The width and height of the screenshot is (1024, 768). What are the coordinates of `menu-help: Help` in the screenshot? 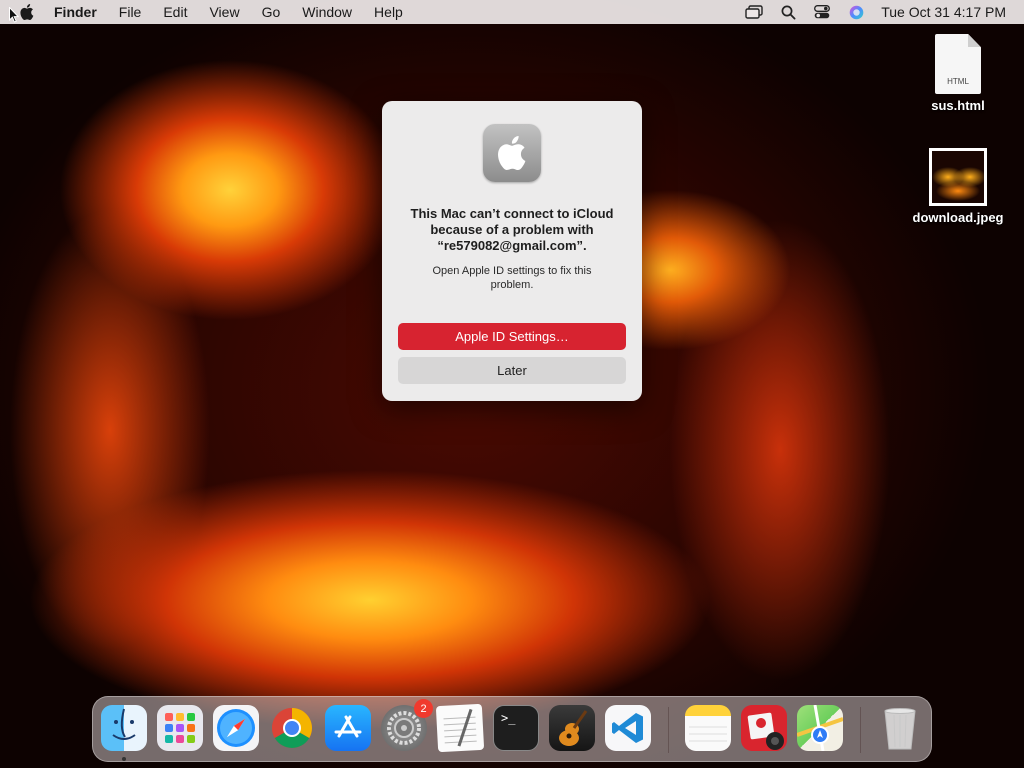 It's located at (388, 12).